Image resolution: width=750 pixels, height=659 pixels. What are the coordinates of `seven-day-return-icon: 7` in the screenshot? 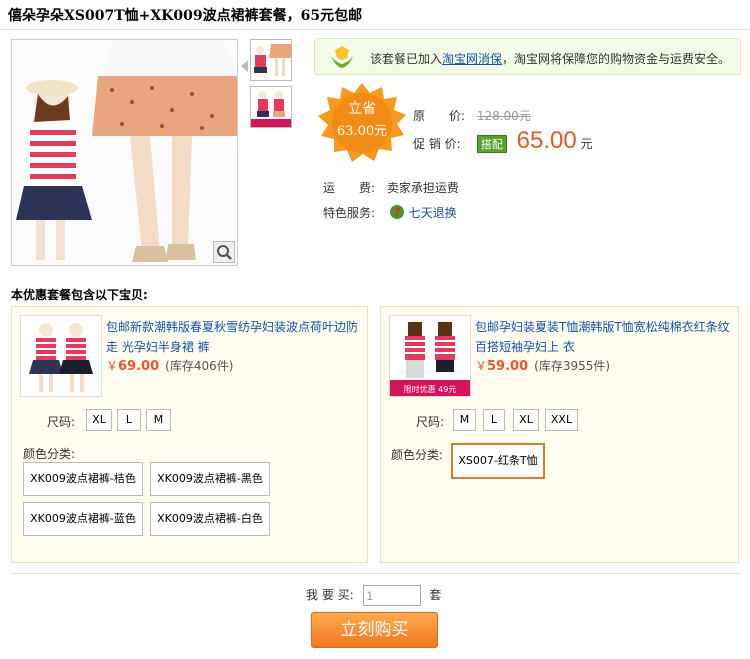 It's located at (397, 213).